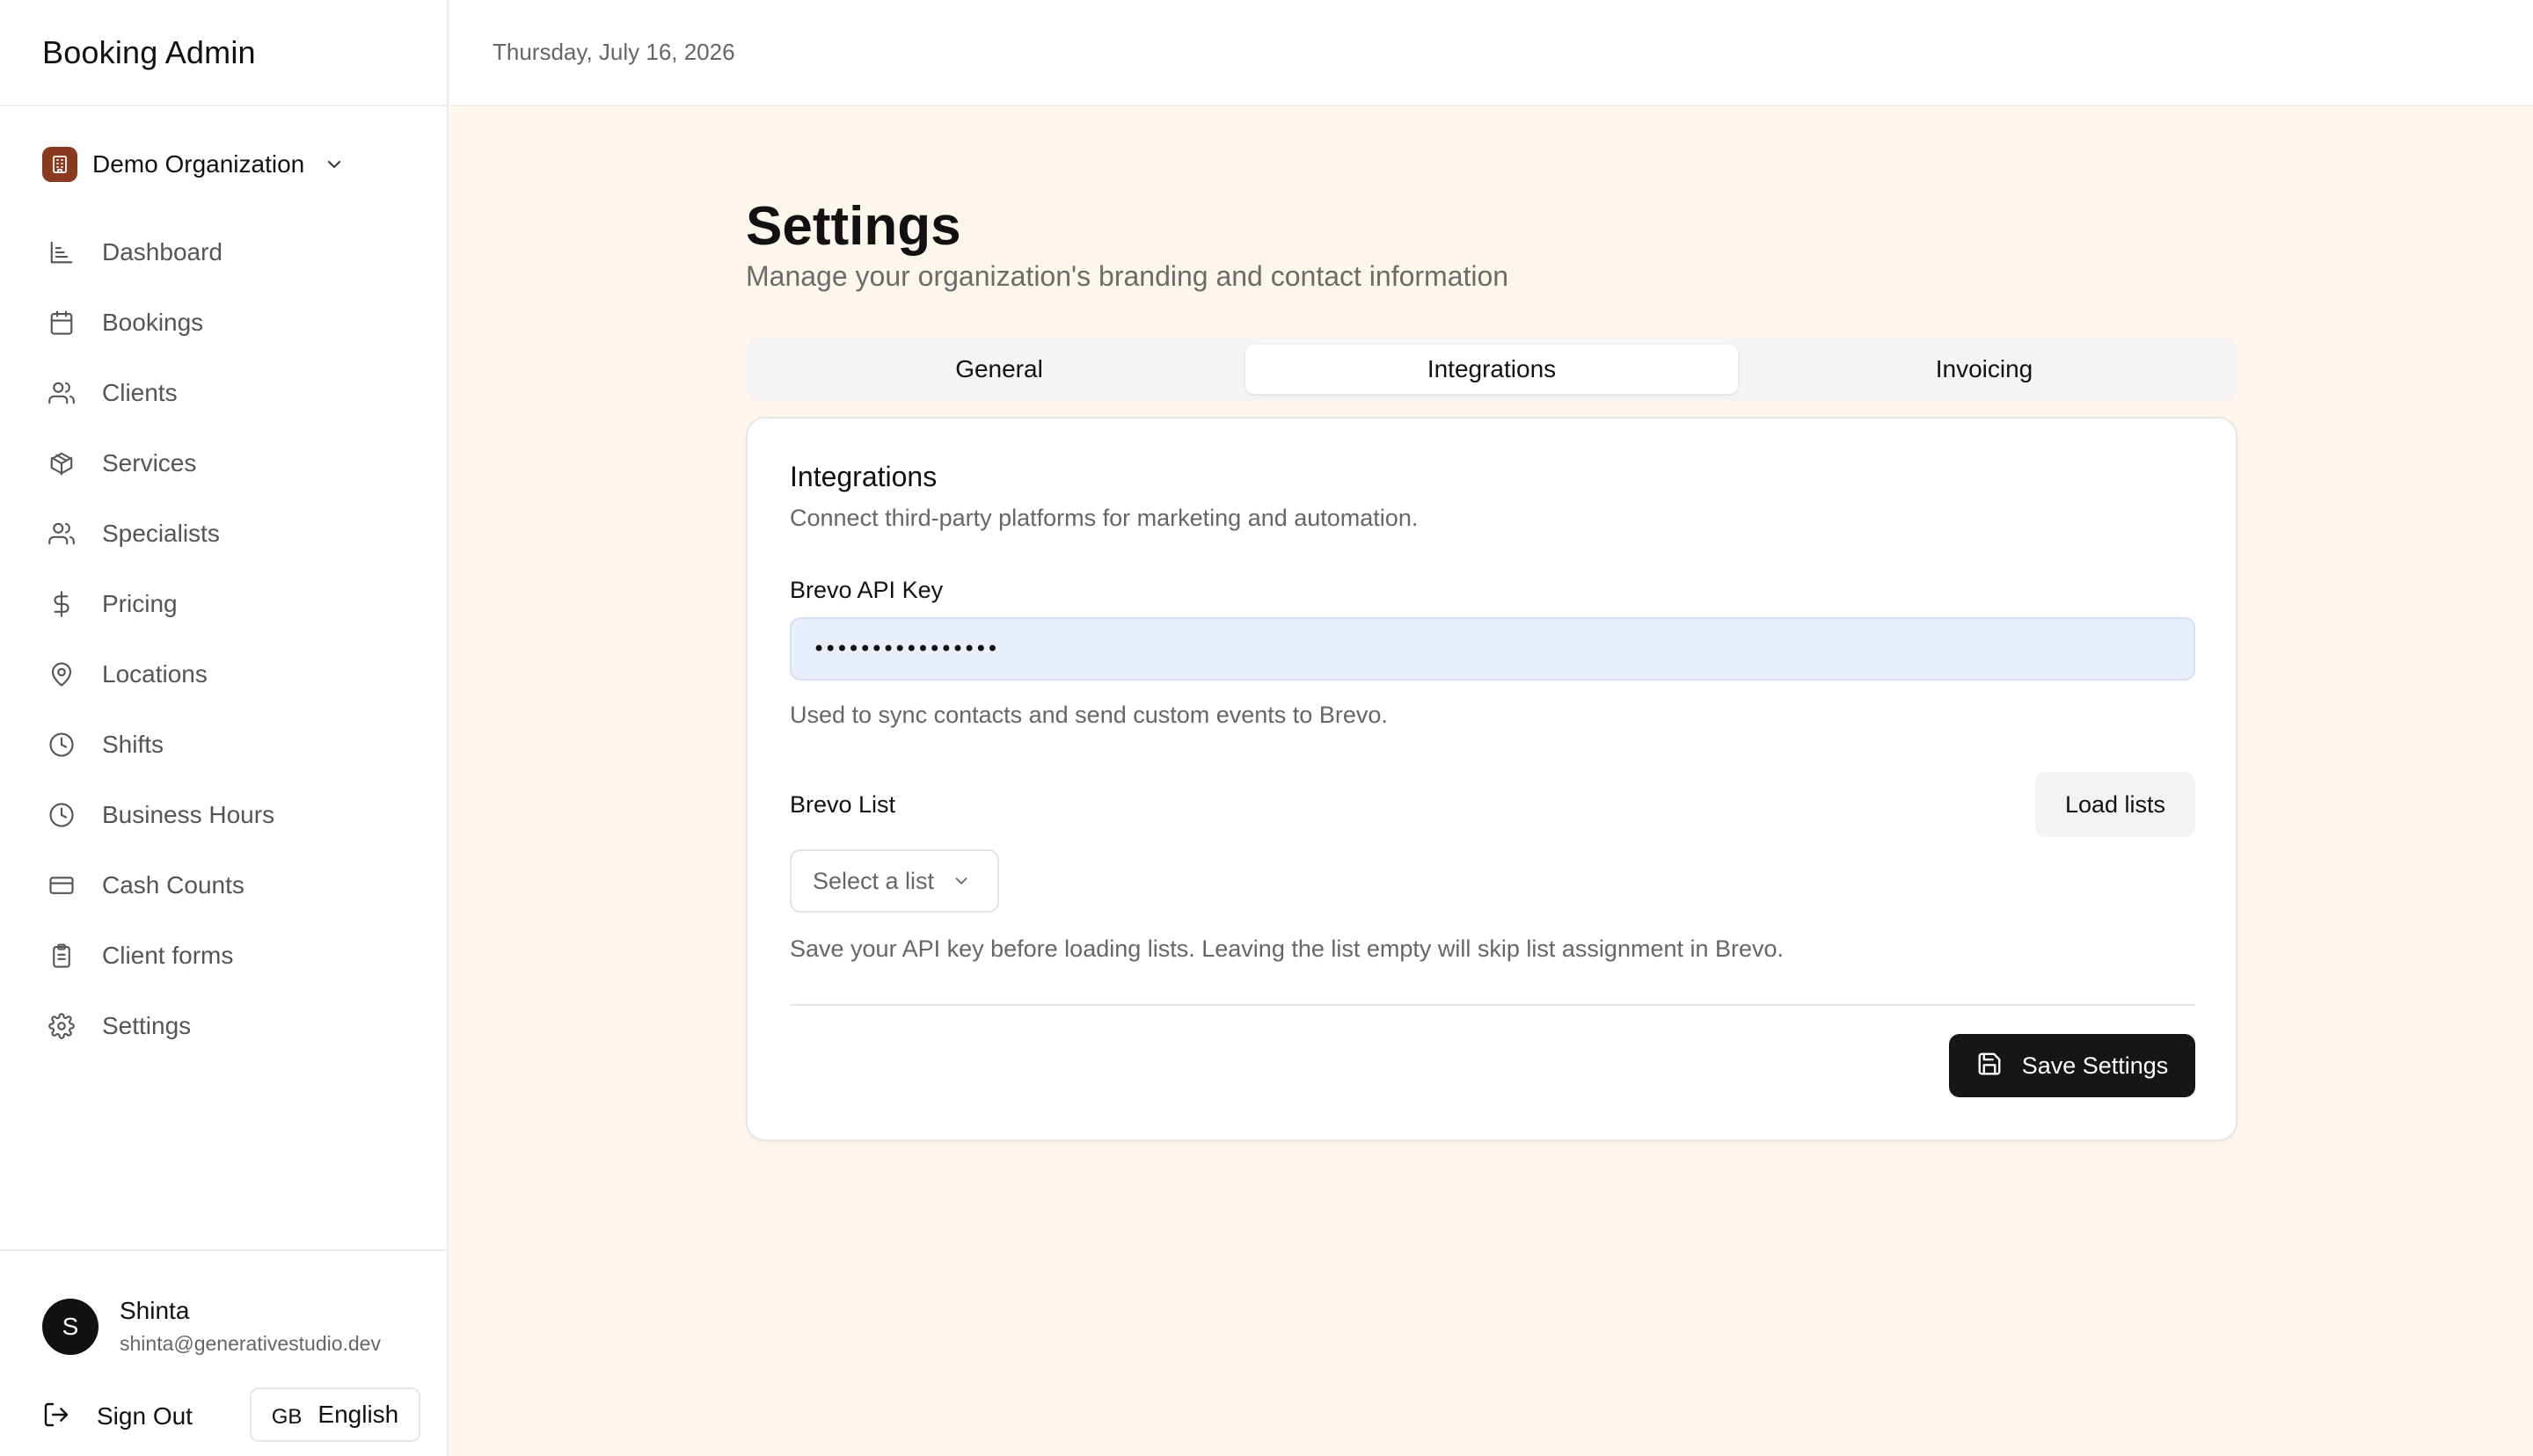 The width and height of the screenshot is (2533, 1456). What do you see at coordinates (174, 885) in the screenshot?
I see `sidebar-item-label: Cash Counts` at bounding box center [174, 885].